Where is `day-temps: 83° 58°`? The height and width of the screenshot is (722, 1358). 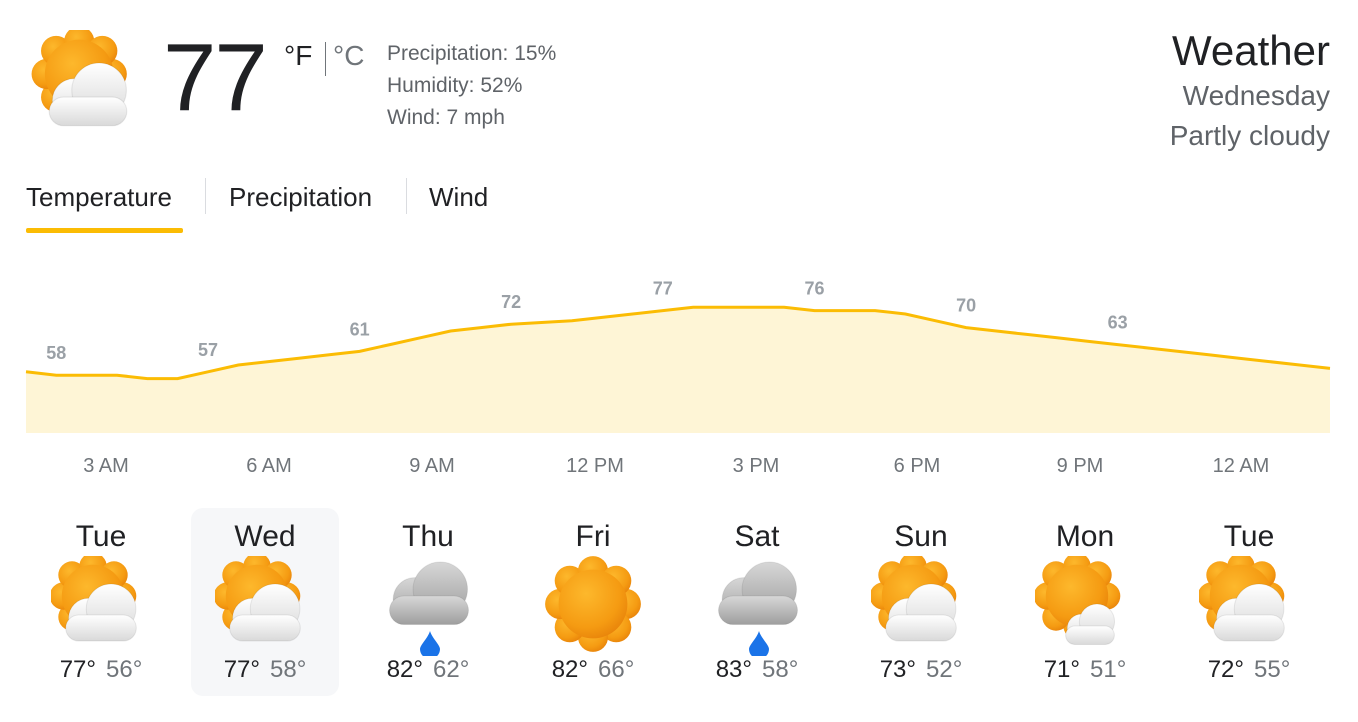
day-temps: 83° 58° is located at coordinates (757, 670).